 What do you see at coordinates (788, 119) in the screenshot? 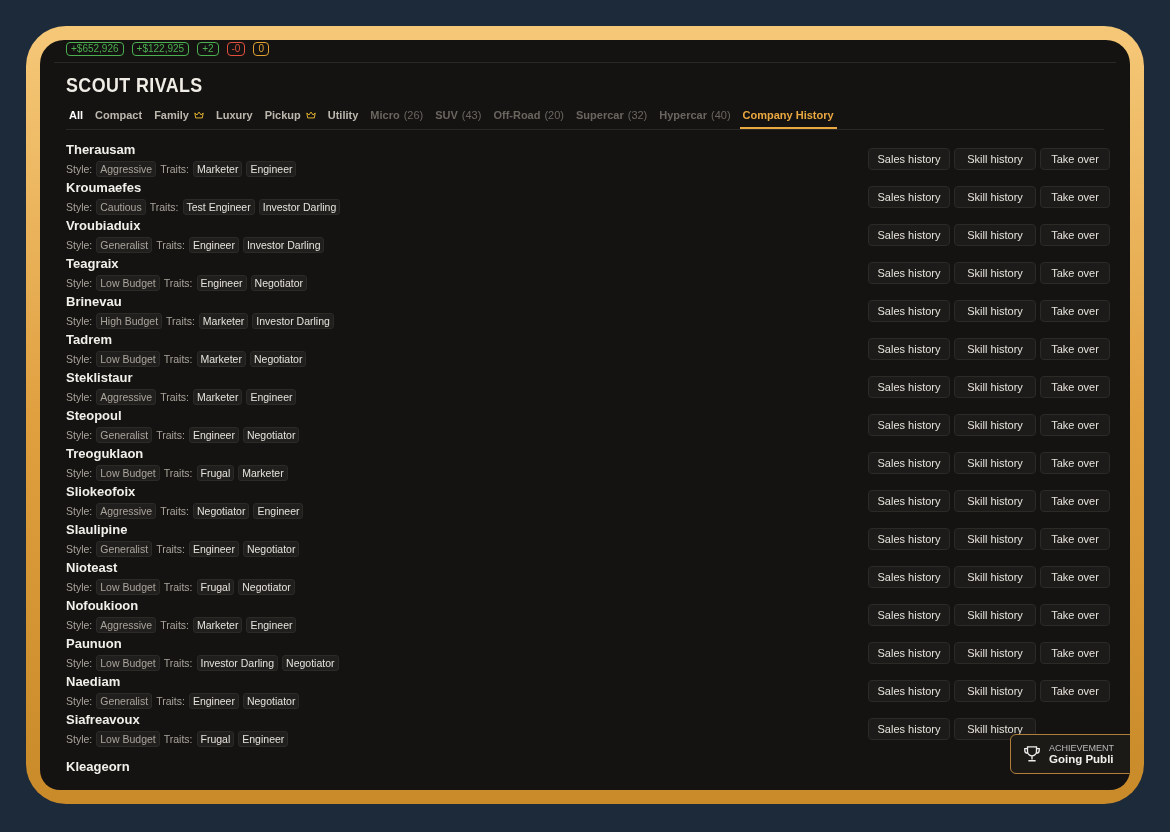
I see `category-tab: Company History` at bounding box center [788, 119].